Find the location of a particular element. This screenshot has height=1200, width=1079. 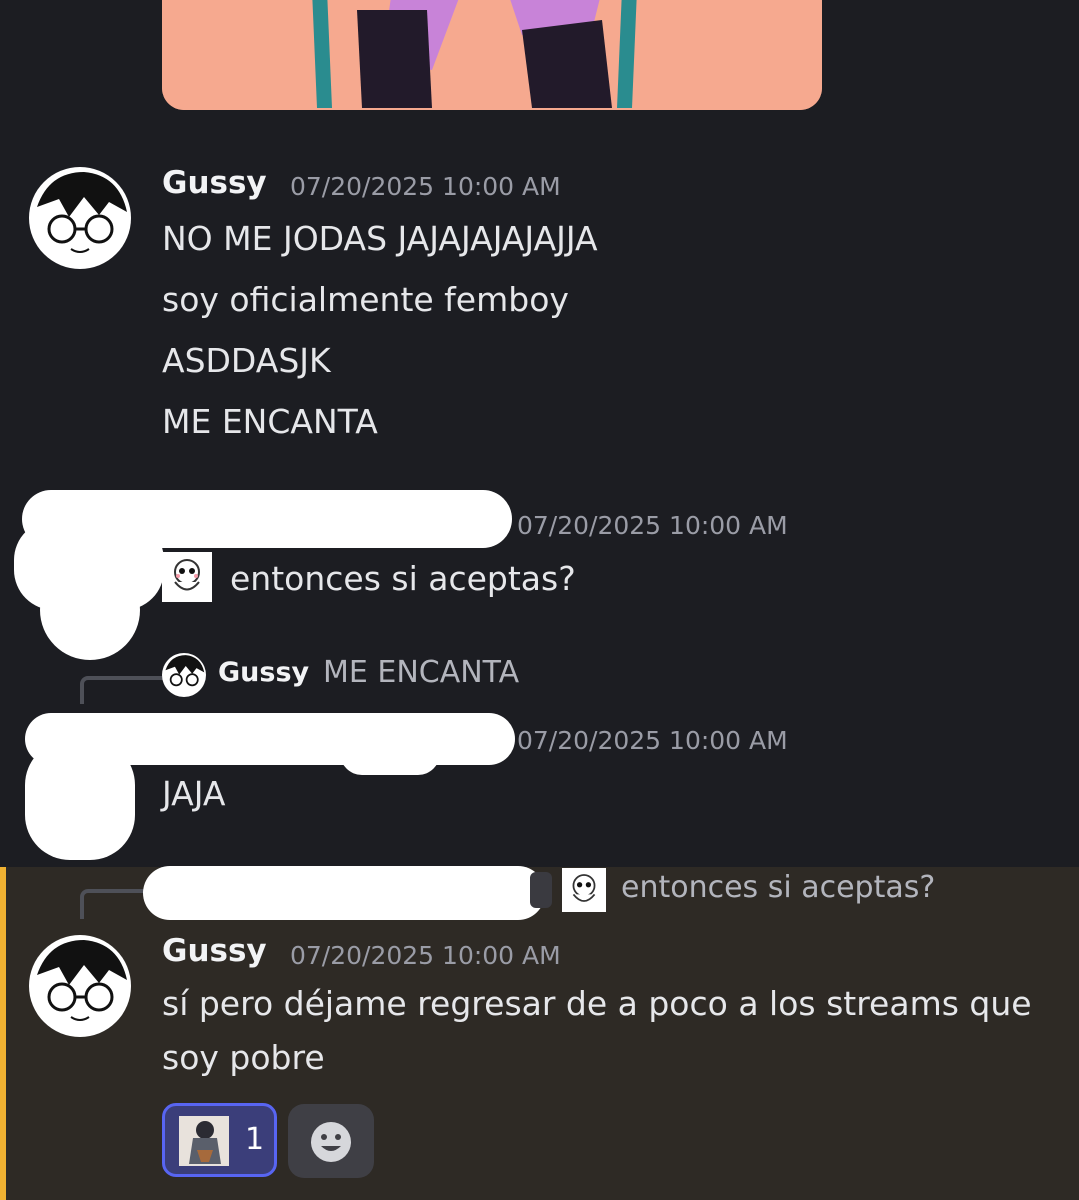

image-attachment is located at coordinates (492, 55).